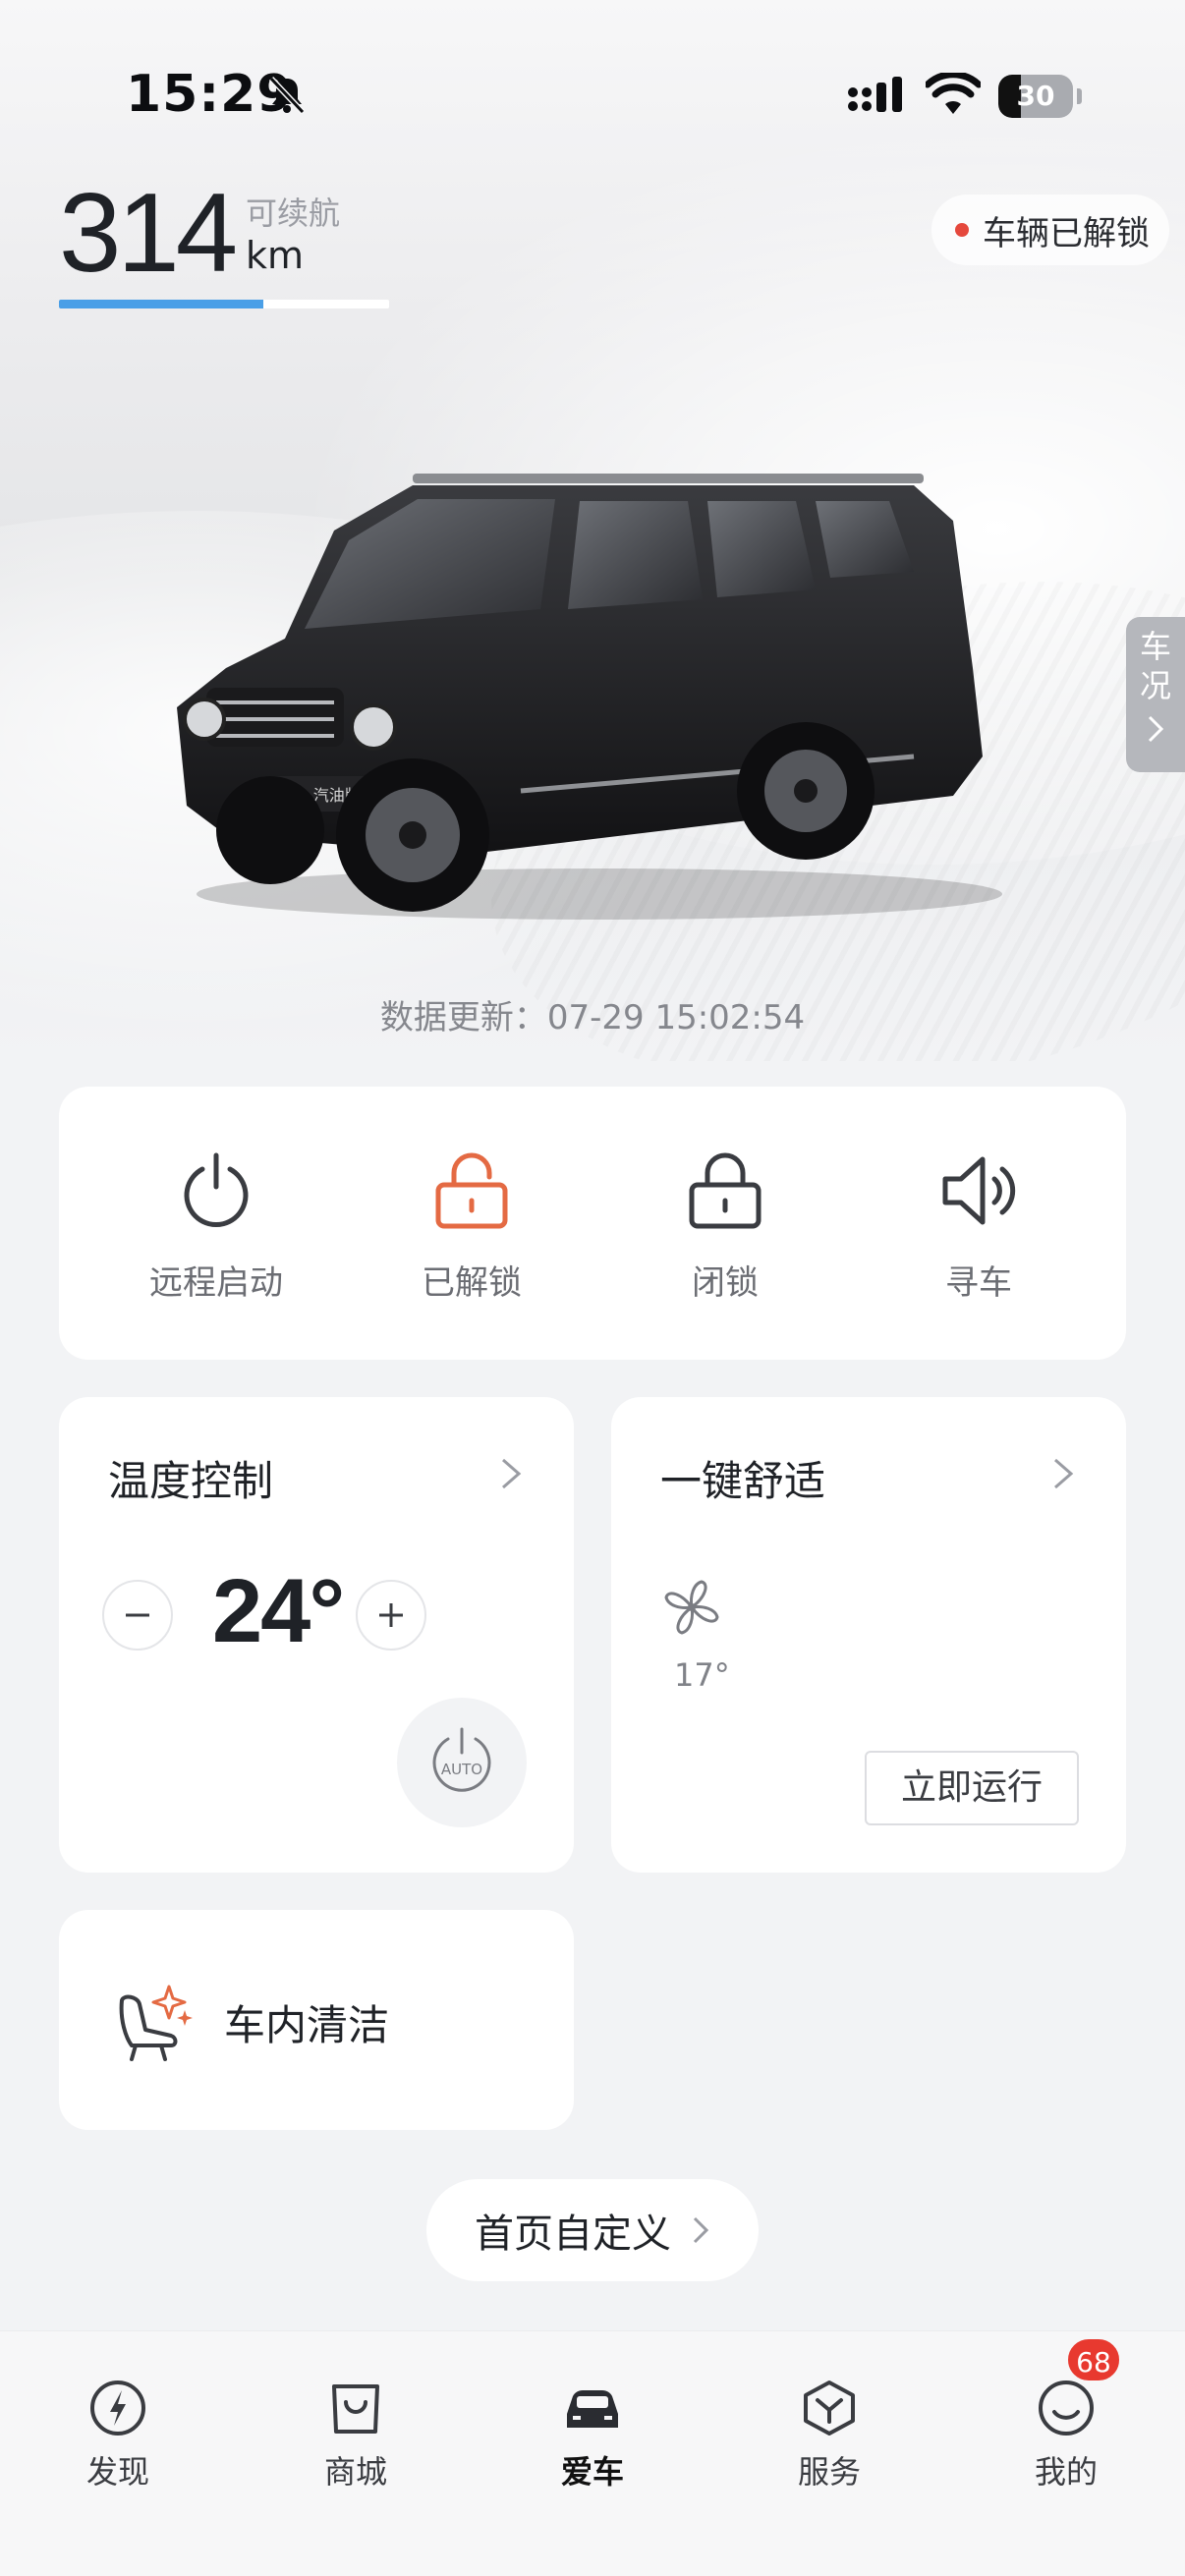 This screenshot has height=2576, width=1185. Describe the element at coordinates (1093, 2359) in the screenshot. I see `notification-badge: 68` at that location.